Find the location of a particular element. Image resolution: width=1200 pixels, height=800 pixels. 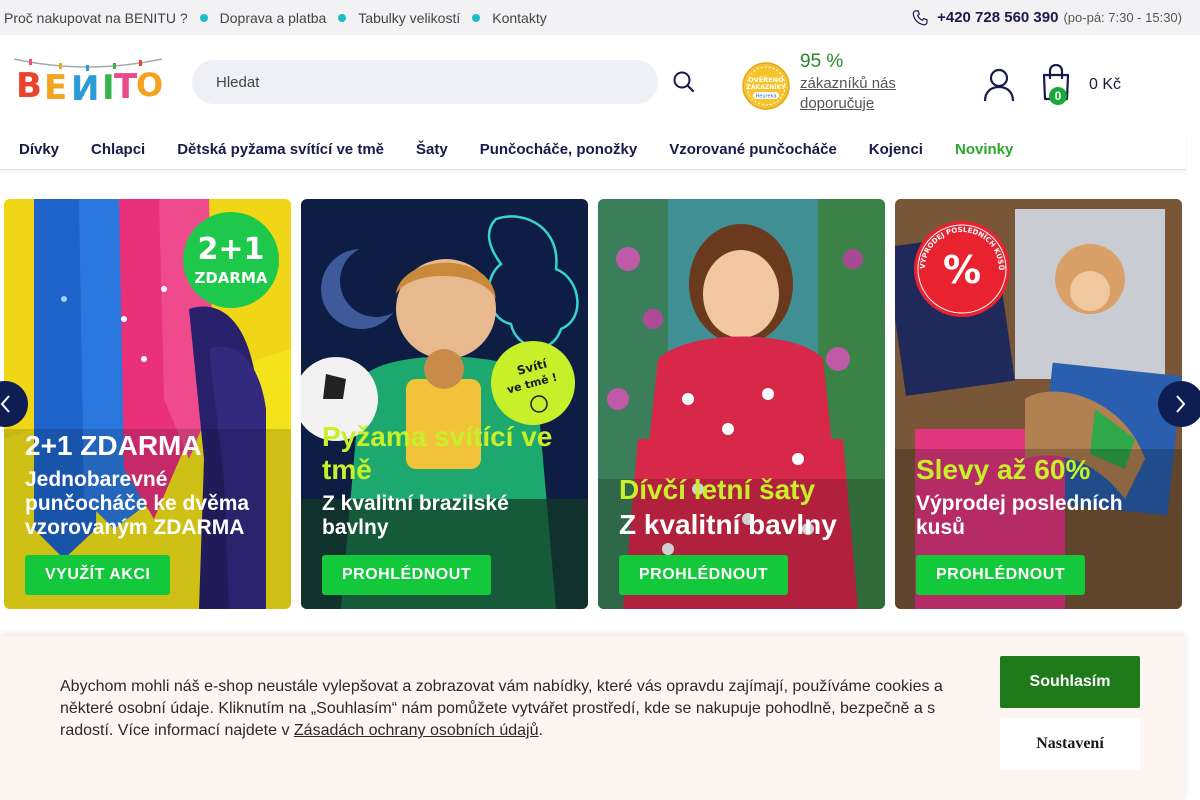

banner-image-pajamas: Svítí ve tmě ! is located at coordinates (444, 404).